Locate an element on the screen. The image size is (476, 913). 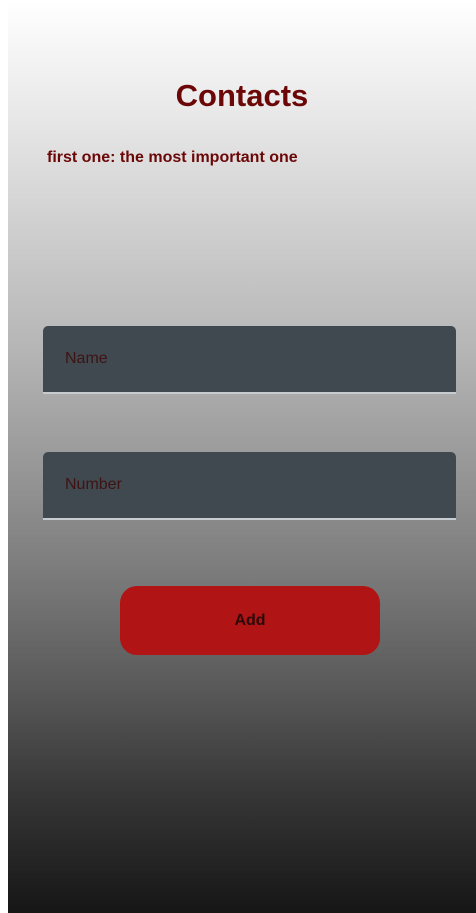
page-subtitle: first one: the most important one is located at coordinates (172, 157).